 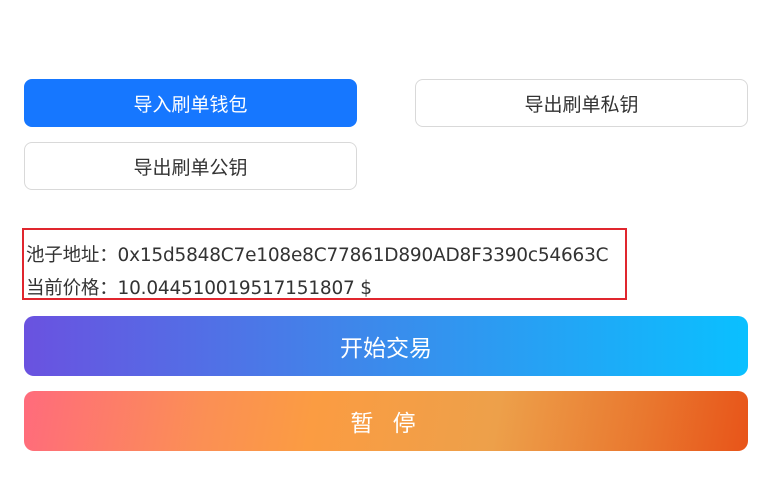 I want to click on export-private-key-button: 导出刷单私钥, so click(x=581, y=103).